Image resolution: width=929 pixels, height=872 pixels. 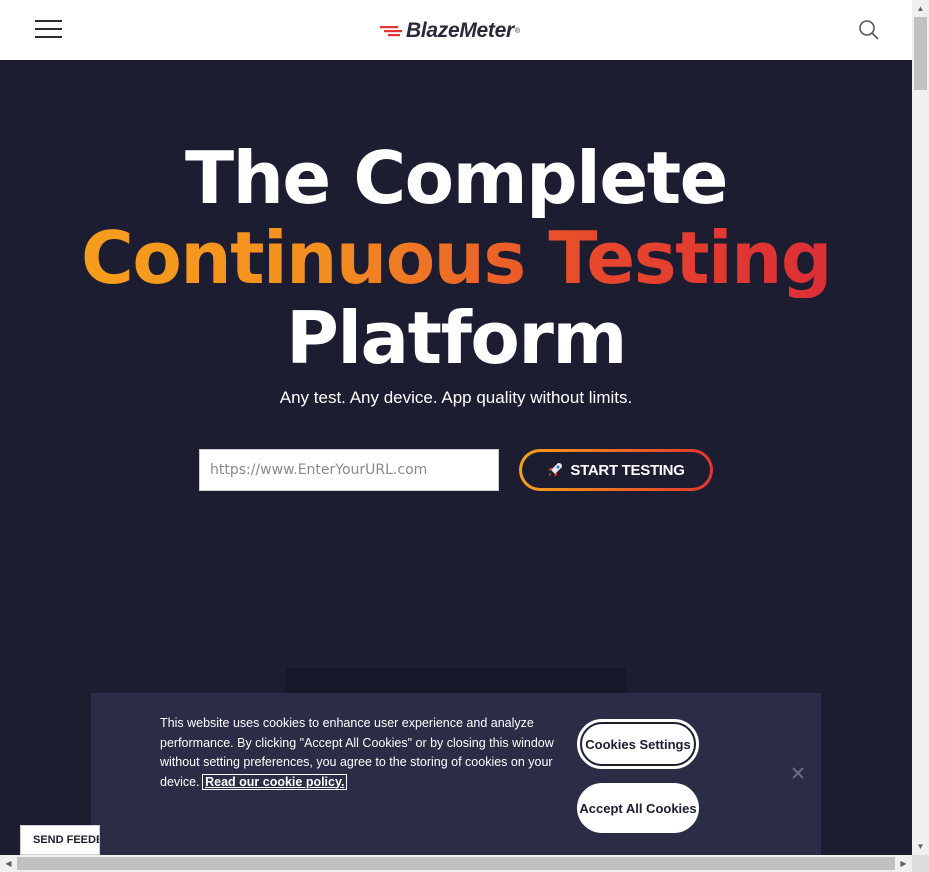 What do you see at coordinates (903, 863) in the screenshot?
I see `scroll-right-arrow-icon: ▶` at bounding box center [903, 863].